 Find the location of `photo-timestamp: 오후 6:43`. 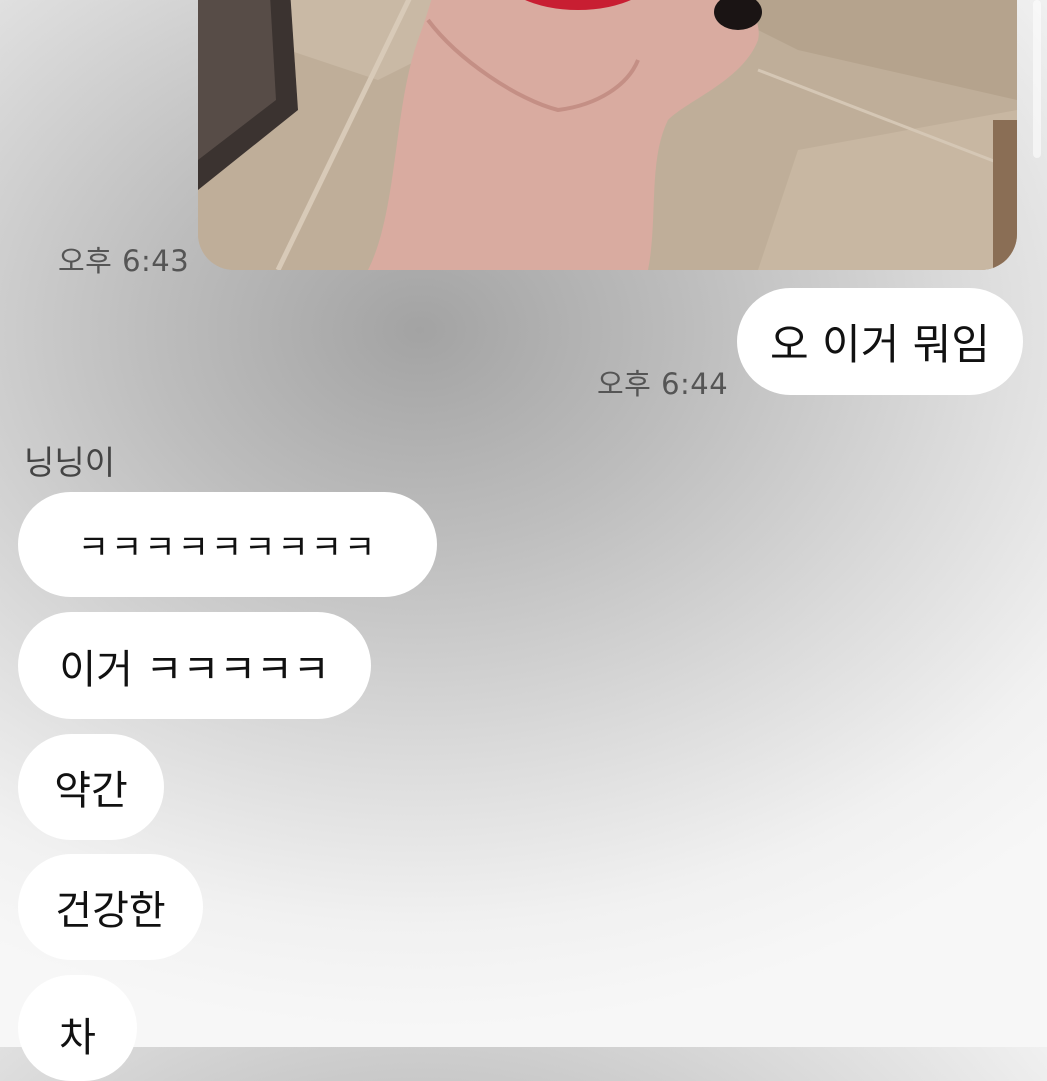

photo-timestamp: 오후 6:43 is located at coordinates (124, 261).